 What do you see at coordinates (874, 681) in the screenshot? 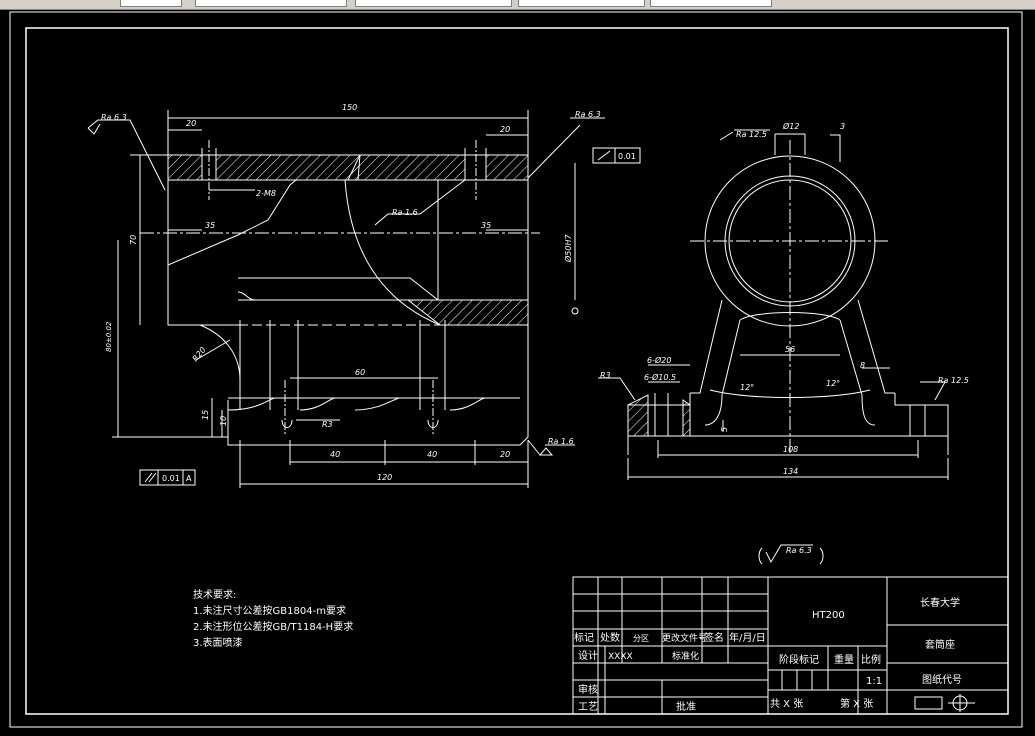
I see `tb-scale: 1:1` at bounding box center [874, 681].